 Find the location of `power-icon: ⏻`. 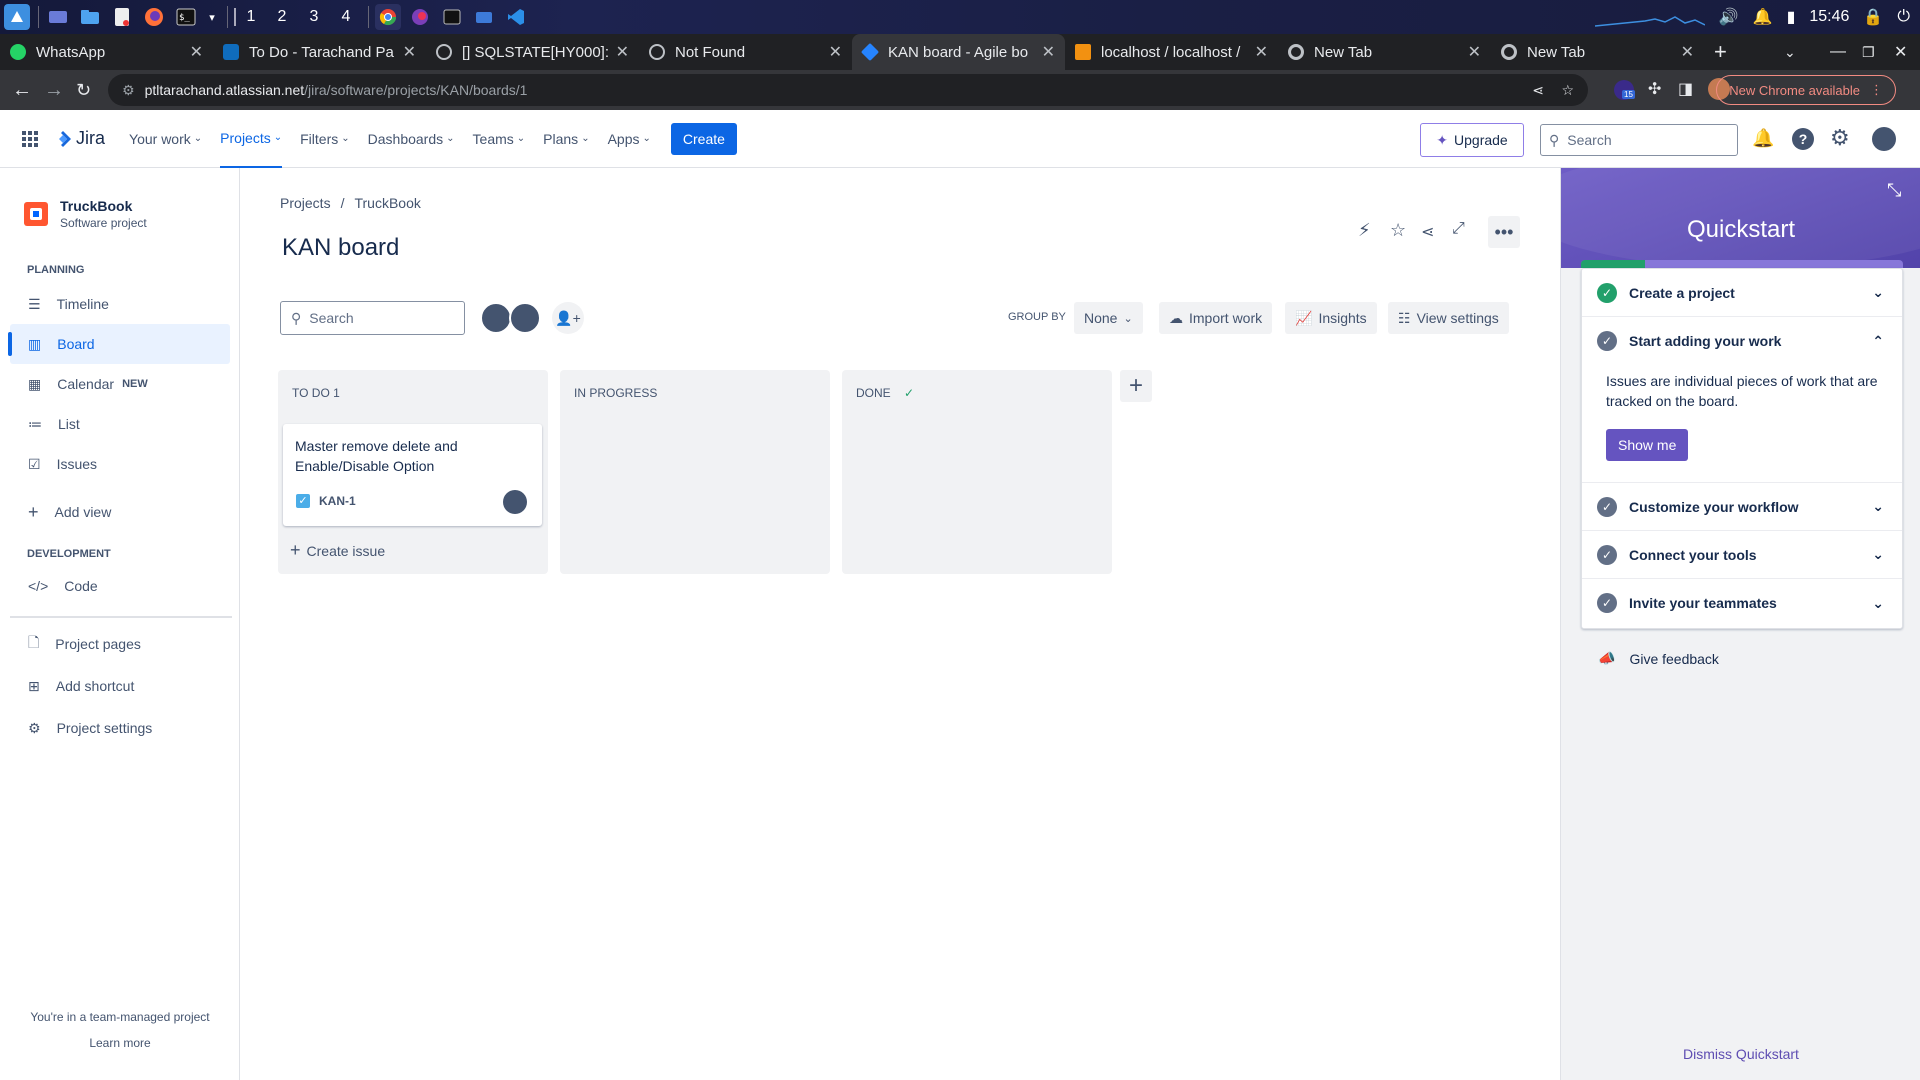

power-icon: ⏻ is located at coordinates (1903, 17).